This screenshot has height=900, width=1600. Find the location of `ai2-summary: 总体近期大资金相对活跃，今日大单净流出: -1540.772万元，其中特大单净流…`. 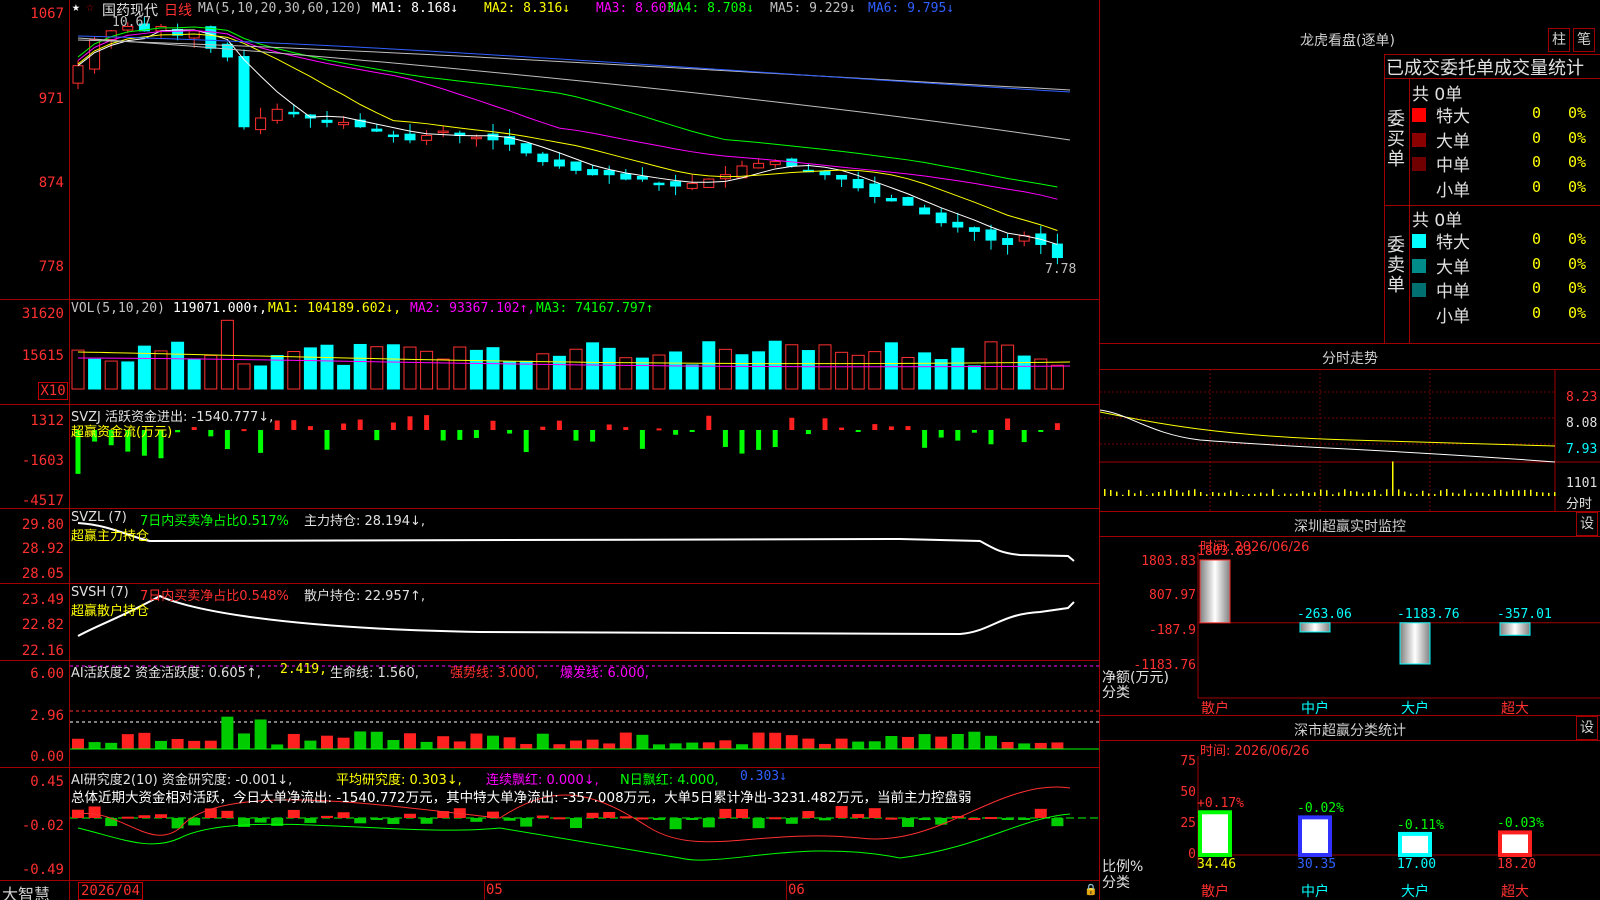

ai2-summary: 总体近期大资金相对活跃，今日大单净流出: -1540.772万元，其中特大单净流… is located at coordinates (521, 798).